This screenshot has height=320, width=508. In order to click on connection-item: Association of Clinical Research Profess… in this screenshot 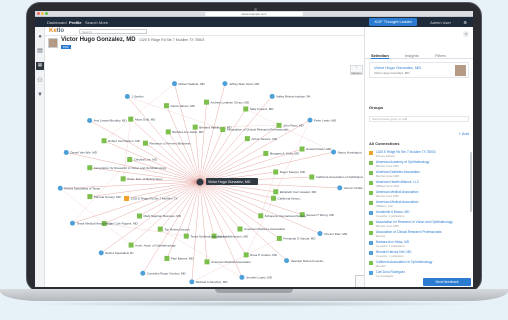, I will do `click(418, 235)`.